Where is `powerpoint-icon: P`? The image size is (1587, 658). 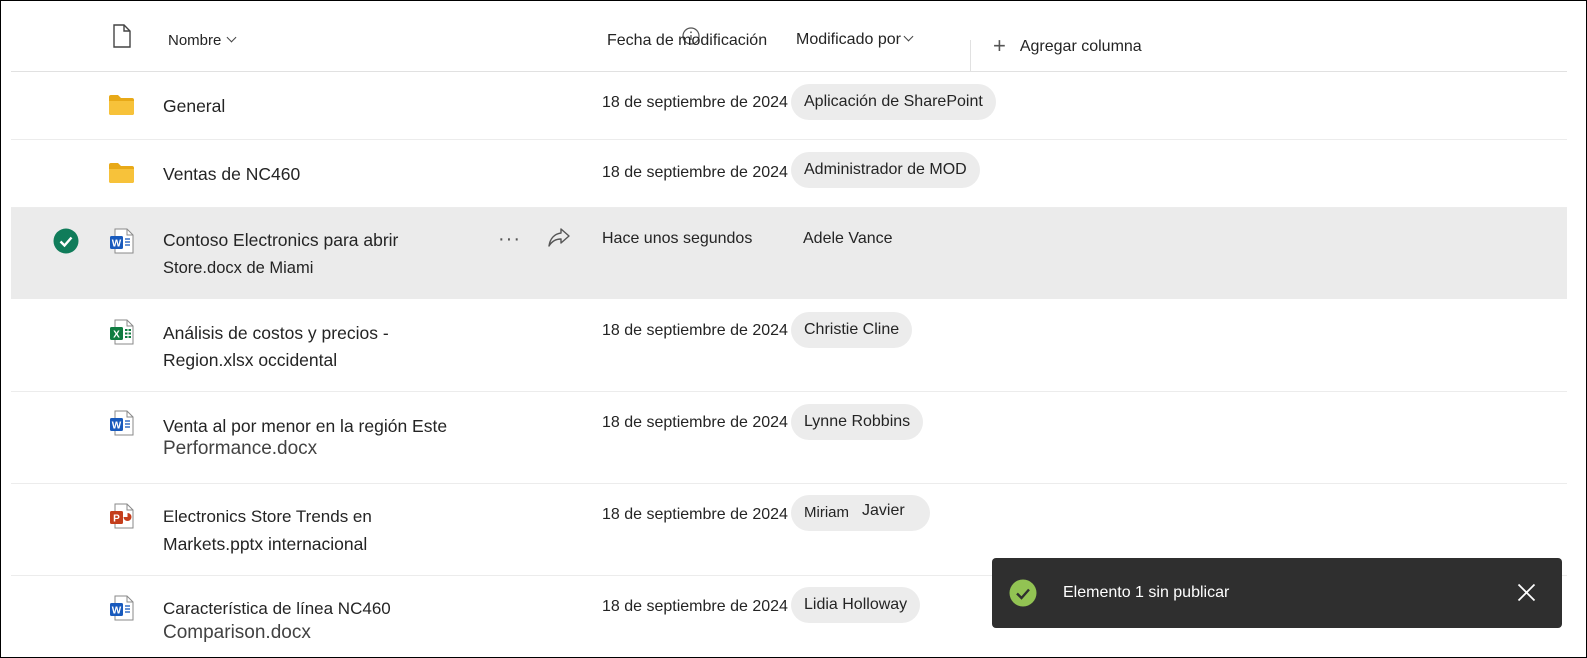 powerpoint-icon: P is located at coordinates (122, 516).